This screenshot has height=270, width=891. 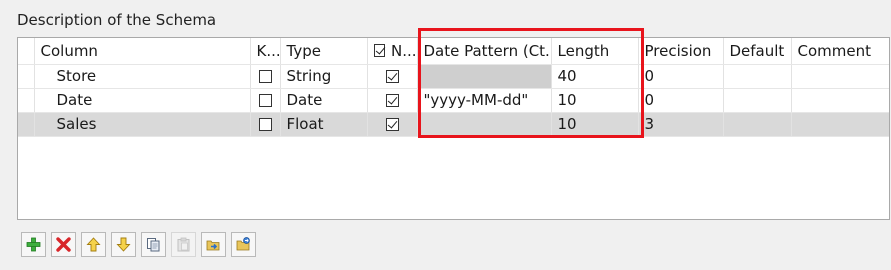 What do you see at coordinates (840, 51) in the screenshot?
I see `column-header-comment: Comment` at bounding box center [840, 51].